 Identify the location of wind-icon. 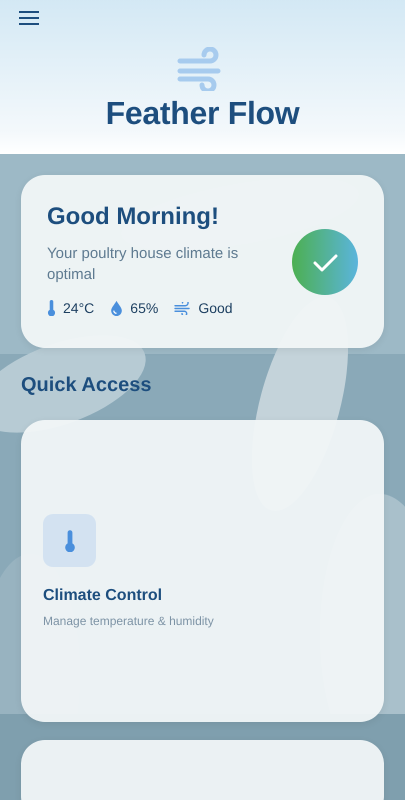
(183, 308).